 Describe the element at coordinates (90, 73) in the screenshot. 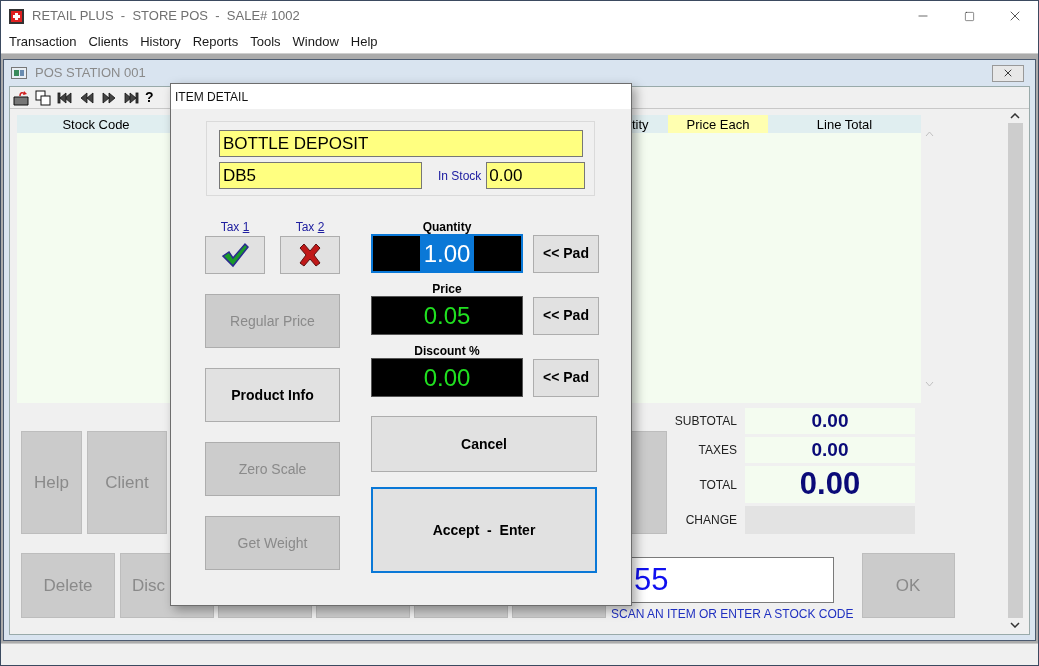

I see `pos-window-title: POS STATION 001` at that location.